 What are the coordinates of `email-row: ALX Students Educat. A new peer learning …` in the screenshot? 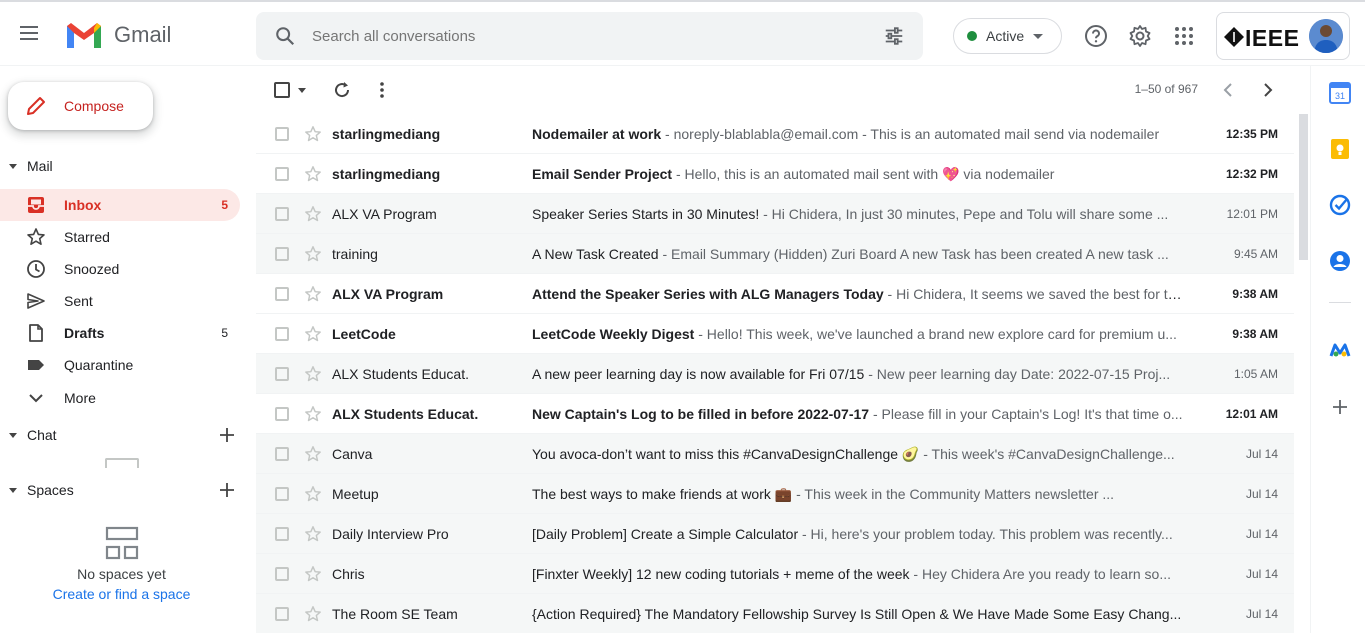 It's located at (775, 374).